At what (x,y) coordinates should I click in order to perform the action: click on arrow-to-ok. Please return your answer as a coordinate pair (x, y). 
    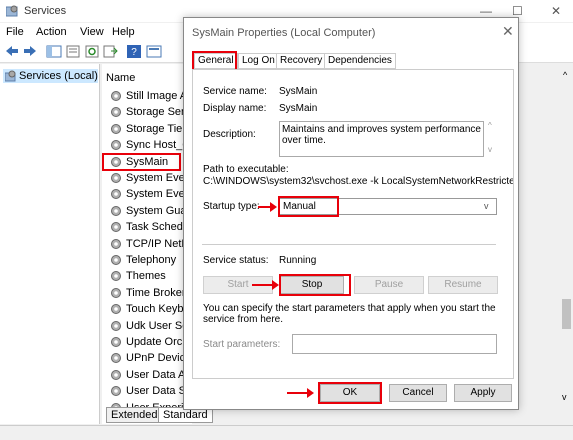
    Looking at the image, I should click on (300, 393).